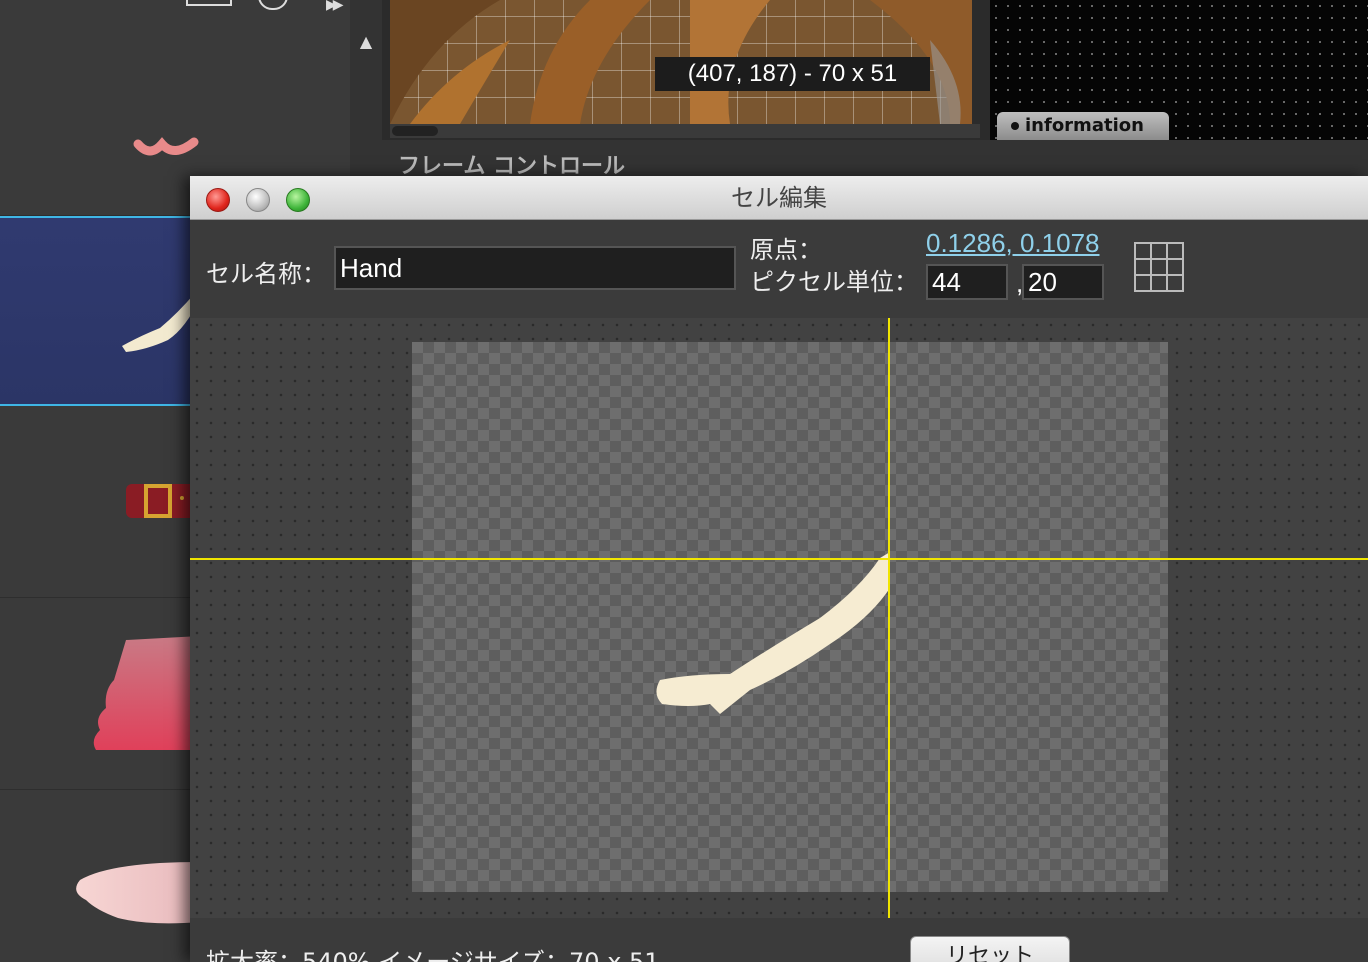  Describe the element at coordinates (786, 250) in the screenshot. I see `origin-label: 原点：` at that location.